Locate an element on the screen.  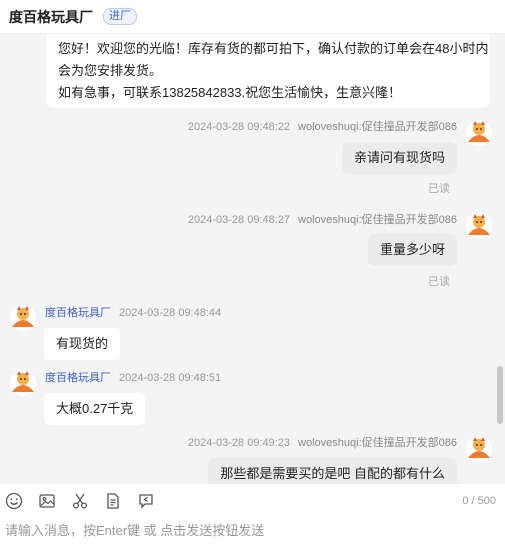
message-bubble: 亲请问有现货吗 is located at coordinates (399, 158).